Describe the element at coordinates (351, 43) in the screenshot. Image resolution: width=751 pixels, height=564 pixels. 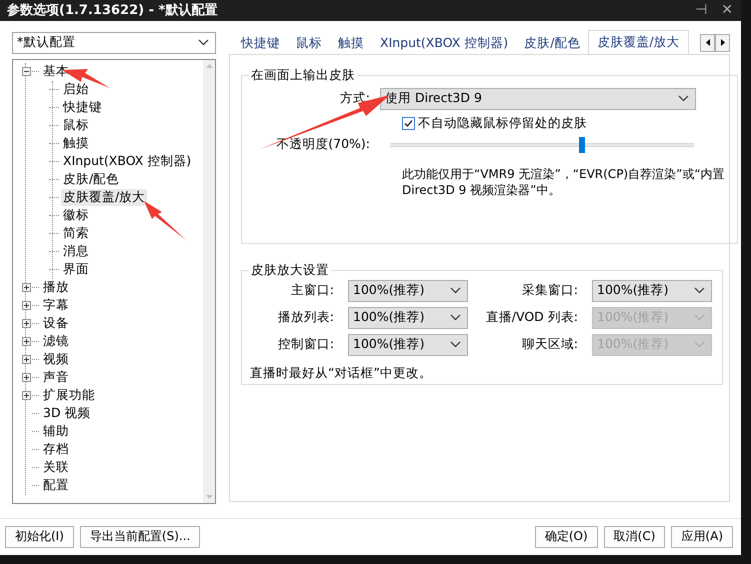
I see `tab: 触摸` at that location.